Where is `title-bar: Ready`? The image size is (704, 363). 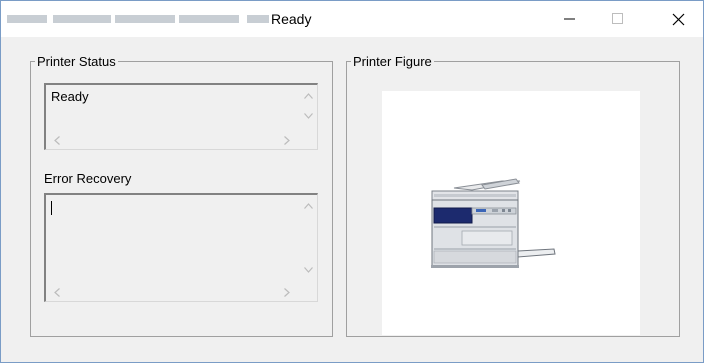
title-bar: Ready is located at coordinates (352, 19).